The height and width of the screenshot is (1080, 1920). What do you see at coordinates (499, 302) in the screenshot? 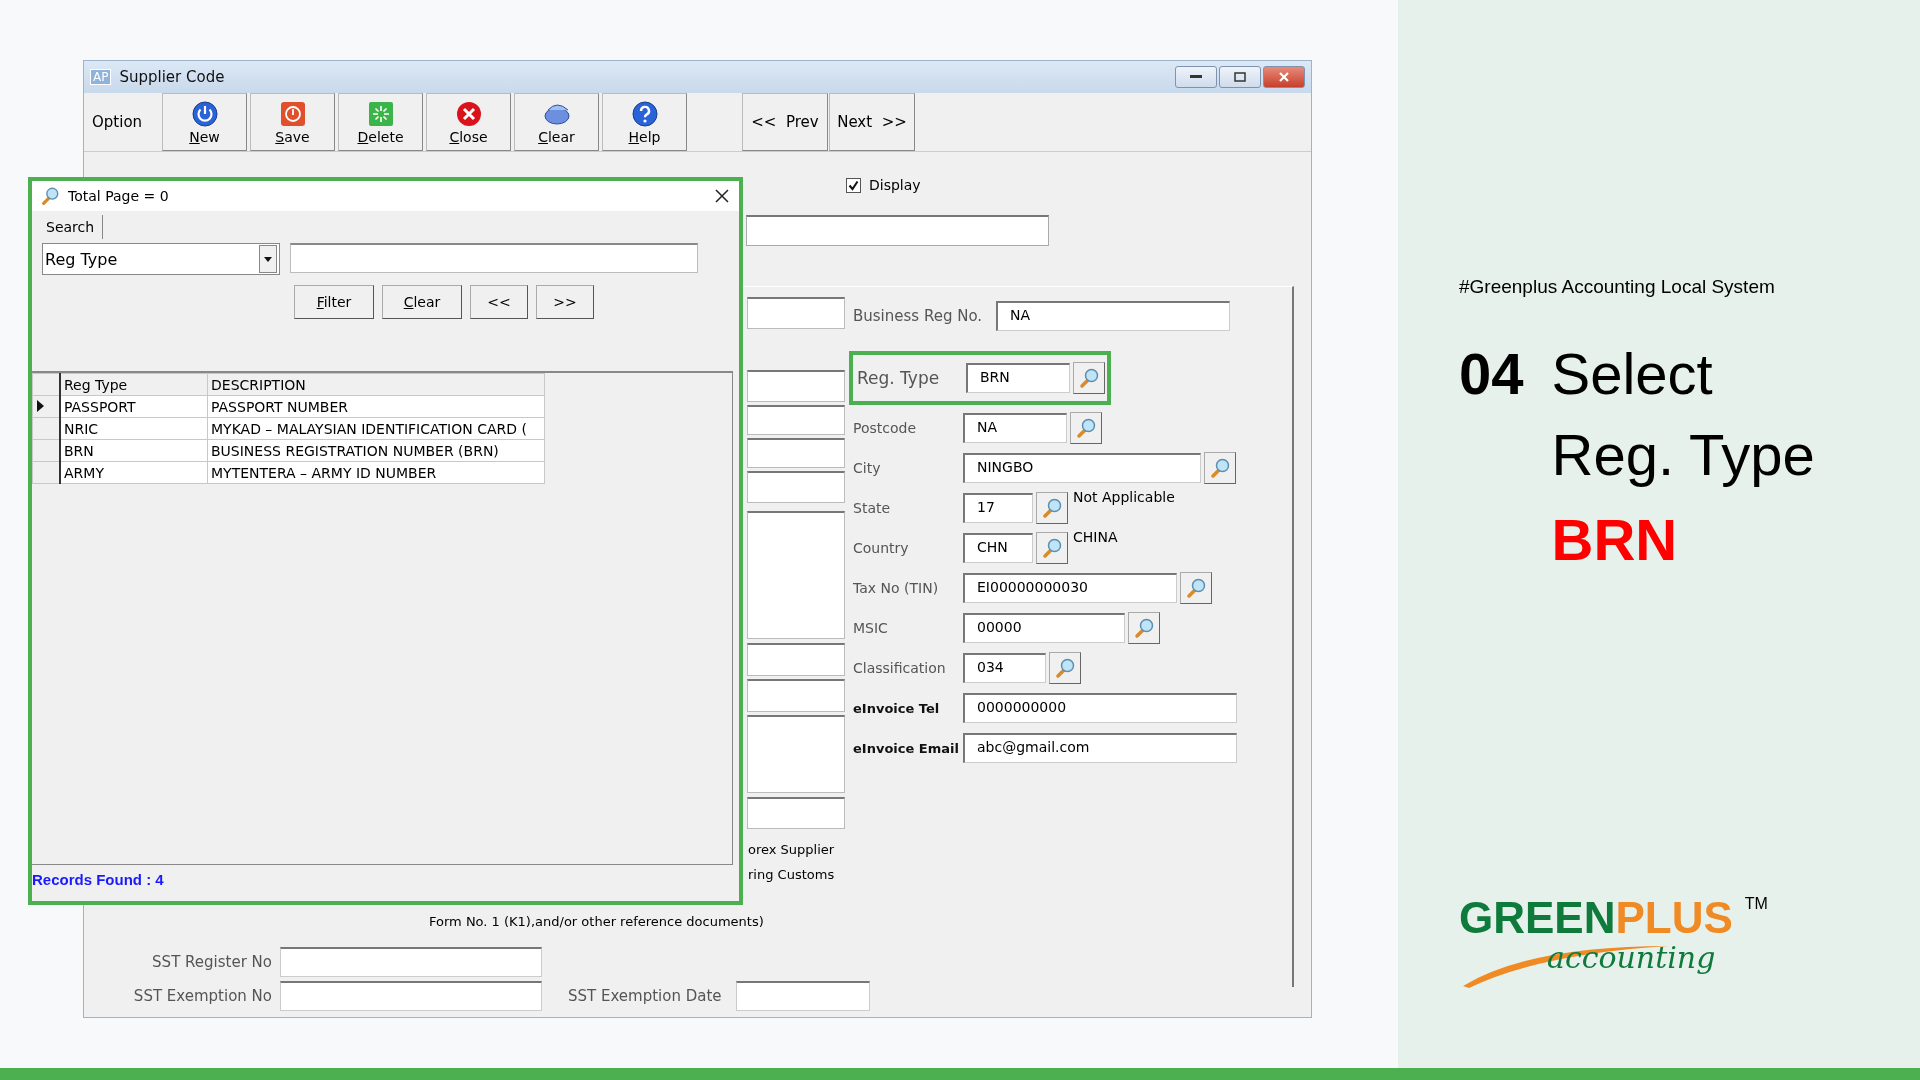
I see `dialog-button: <<` at bounding box center [499, 302].